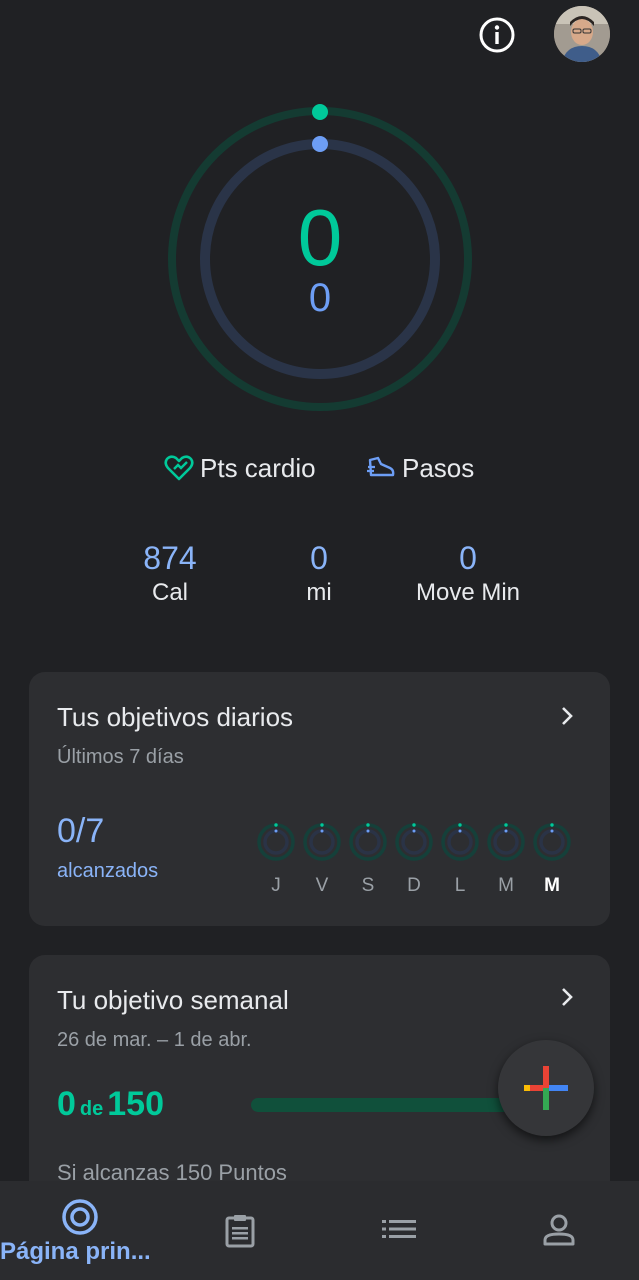  I want to click on day-ring: M, so click(506, 859).